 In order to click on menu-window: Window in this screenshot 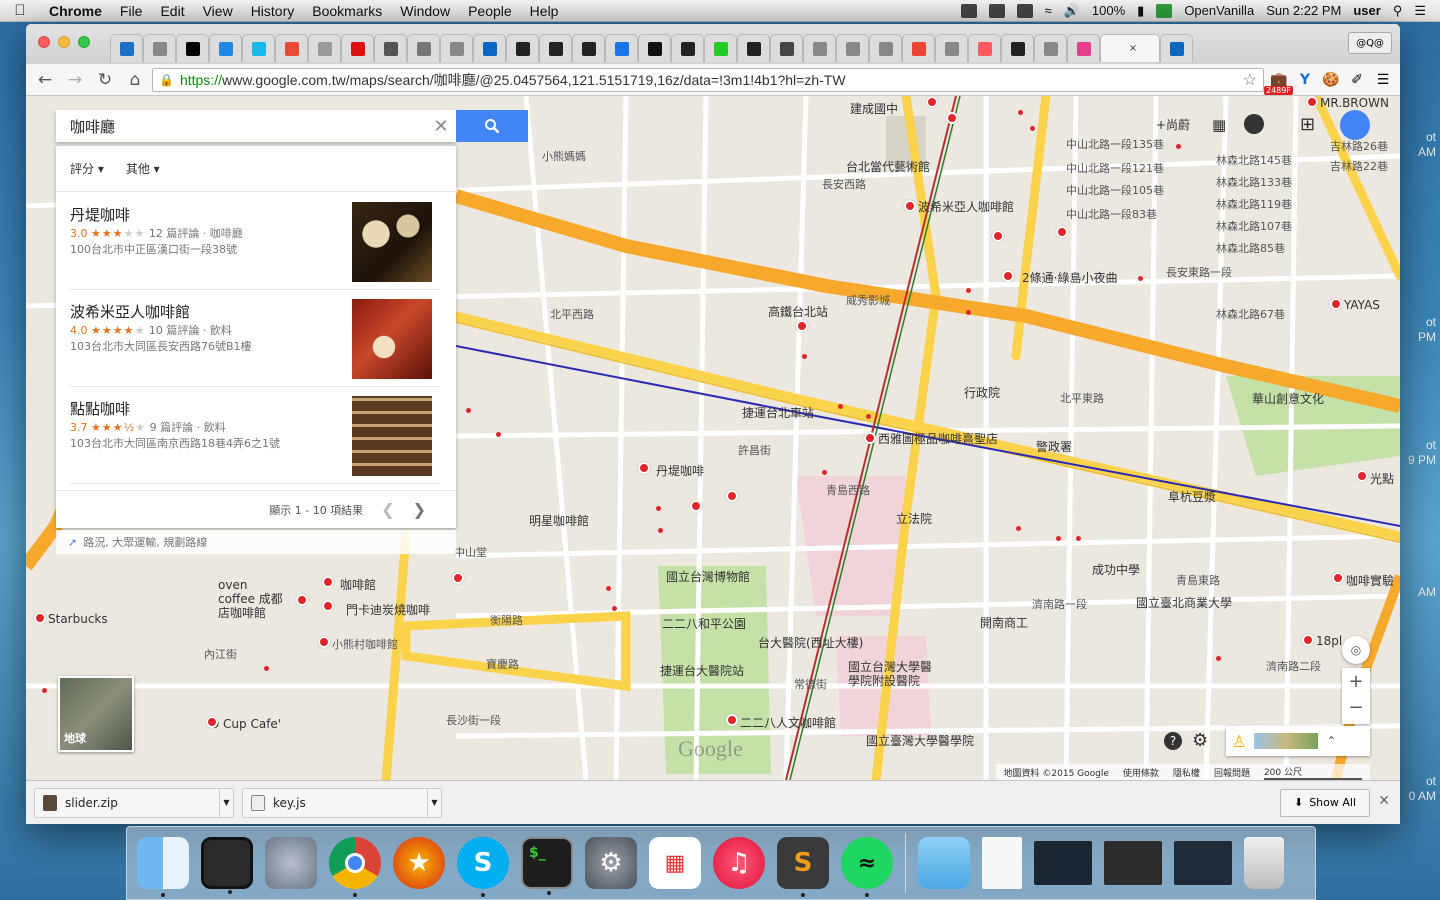, I will do `click(425, 11)`.